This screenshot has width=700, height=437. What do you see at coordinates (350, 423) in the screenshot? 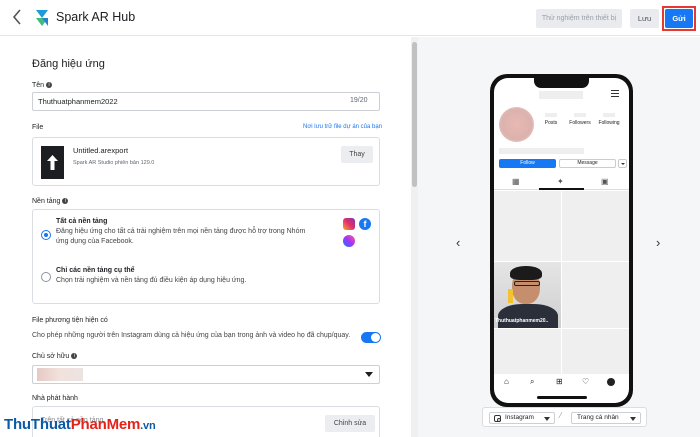
I see `edit-publisher-button: Chỉnh sửa` at bounding box center [350, 423].